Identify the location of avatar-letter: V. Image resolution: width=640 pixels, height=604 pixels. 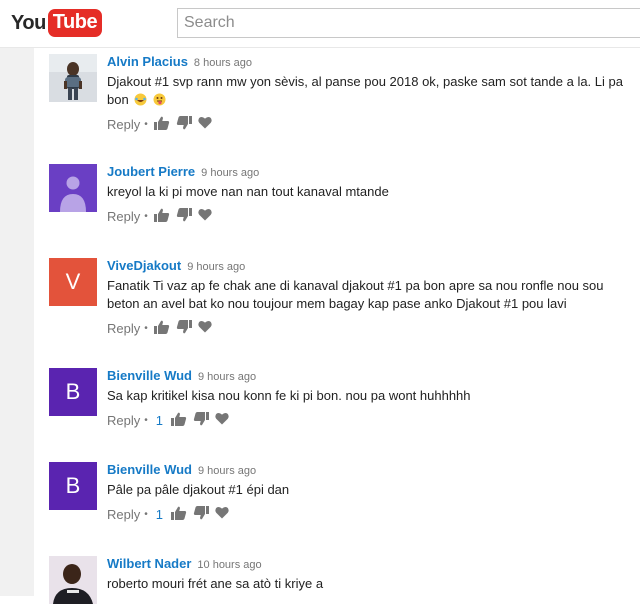
(73, 281).